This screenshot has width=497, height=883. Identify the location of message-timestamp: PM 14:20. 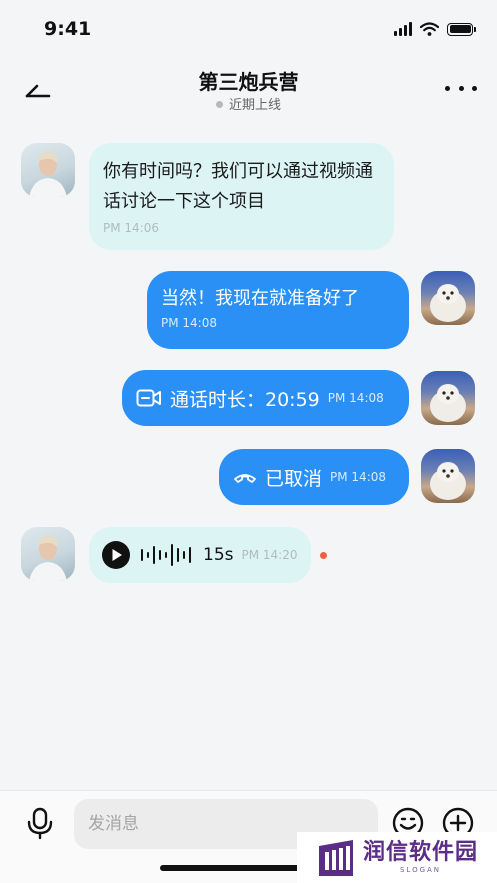
(269, 555).